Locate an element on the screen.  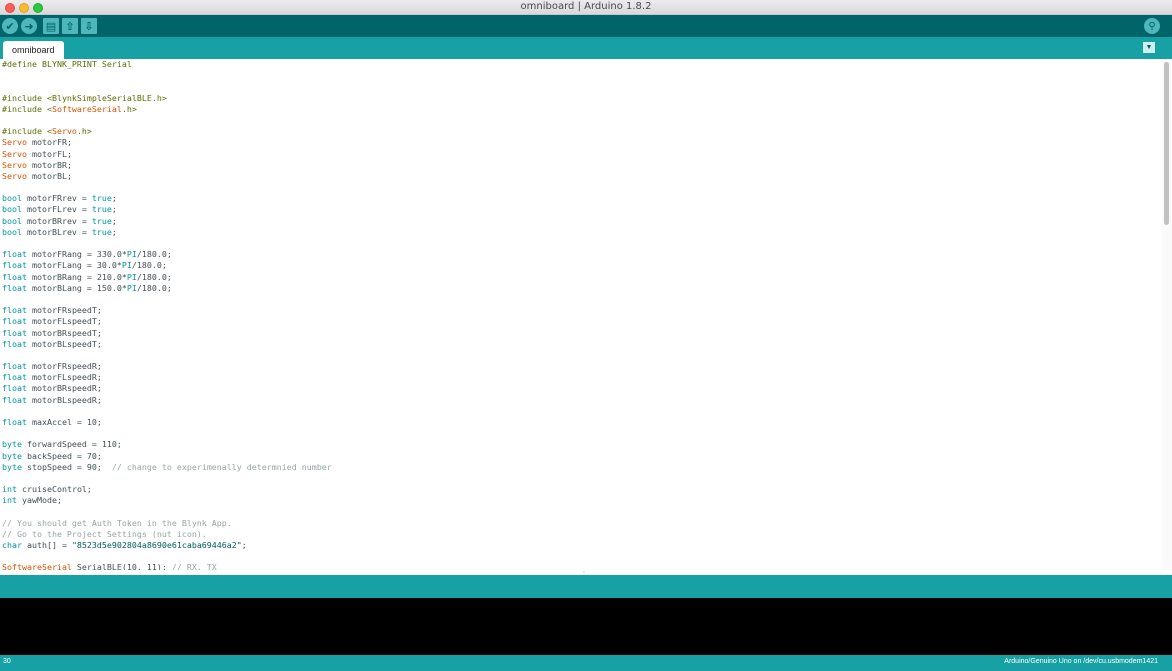
code-line: bool motorBRrev = true; is located at coordinates (167, 221).